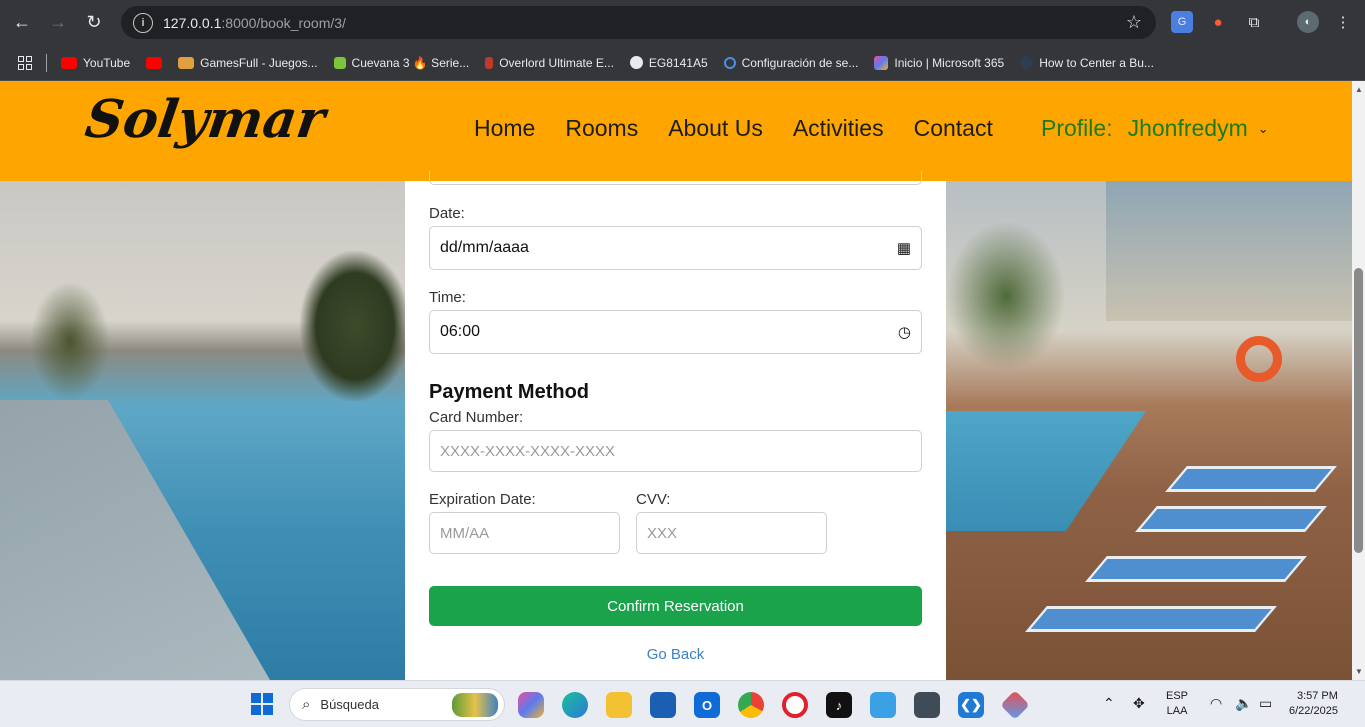 The width and height of the screenshot is (1365, 727). What do you see at coordinates (95, 63) in the screenshot?
I see `bookmark-youtube: YouTube` at bounding box center [95, 63].